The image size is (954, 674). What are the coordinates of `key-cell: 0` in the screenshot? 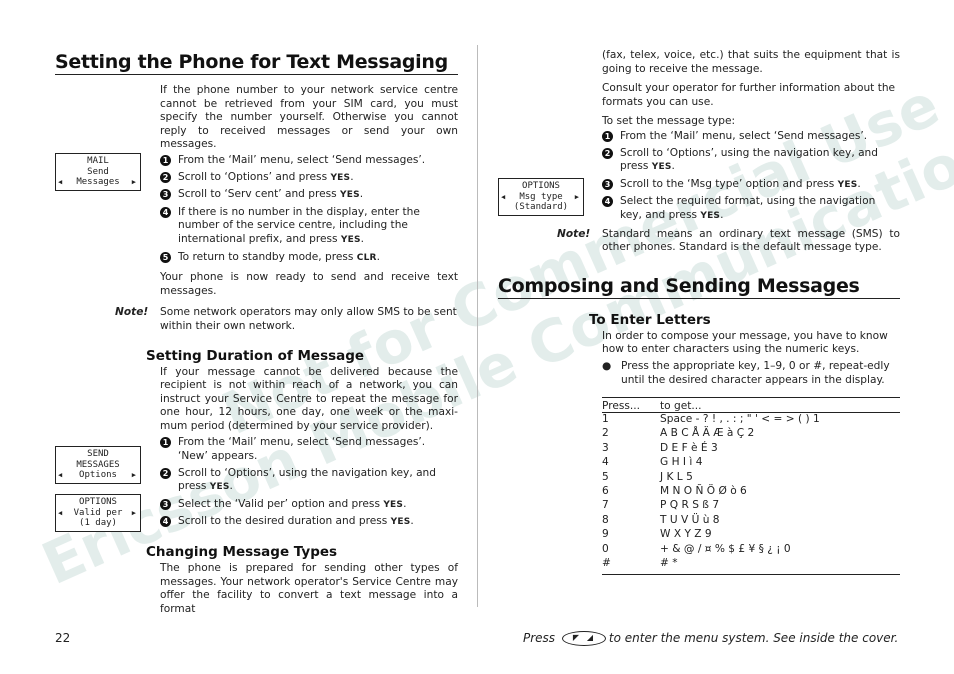 It's located at (605, 548).